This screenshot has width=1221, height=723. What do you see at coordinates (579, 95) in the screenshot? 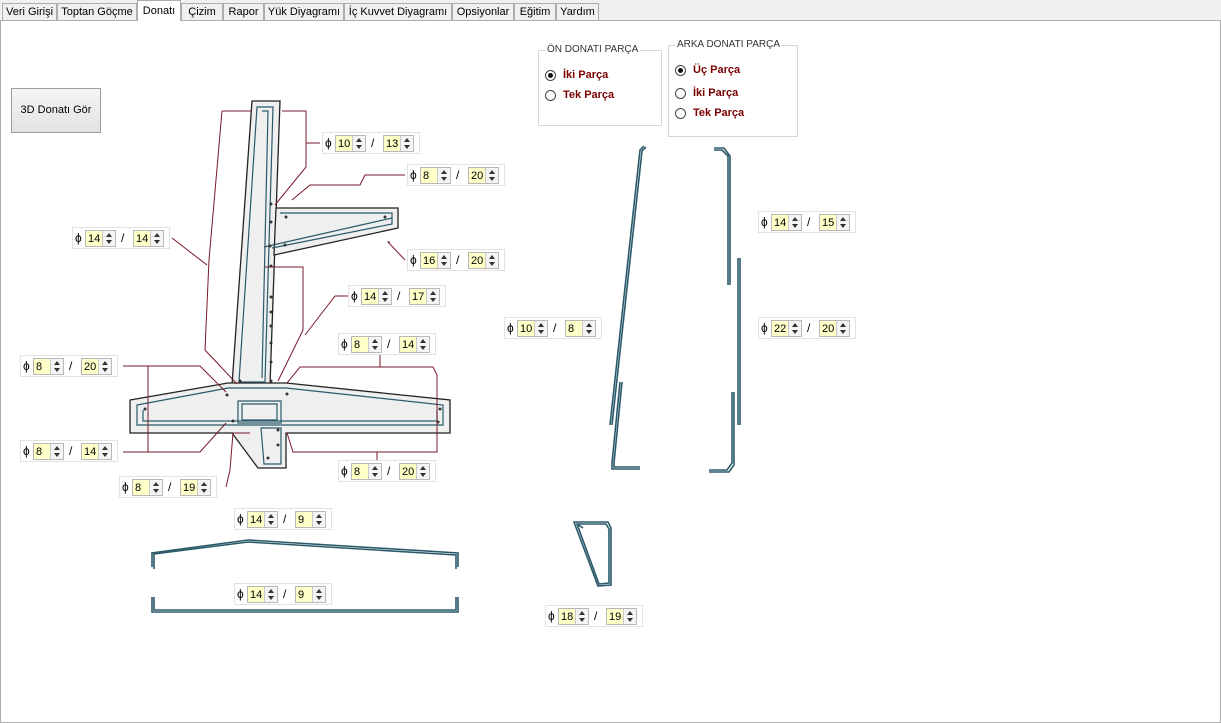
I see `on-option-tek-parca: Tek Parça` at bounding box center [579, 95].